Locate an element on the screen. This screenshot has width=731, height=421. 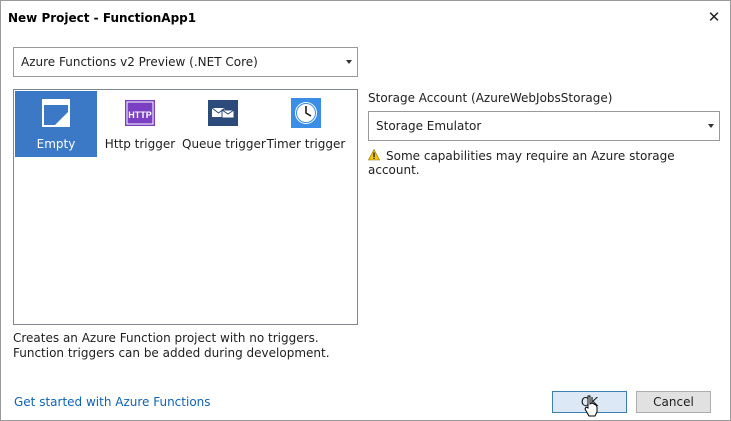
template-label: Http trigger is located at coordinates (140, 144).